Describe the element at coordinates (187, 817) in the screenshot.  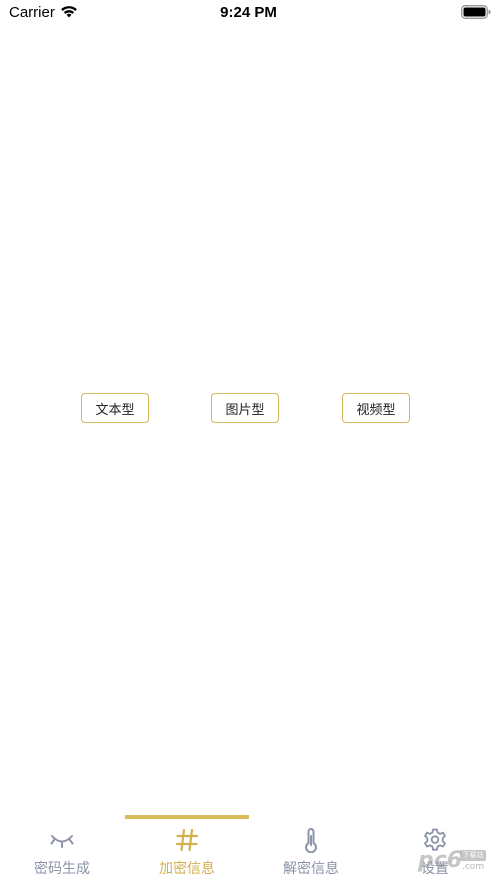
I see `active-tab-indicator` at that location.